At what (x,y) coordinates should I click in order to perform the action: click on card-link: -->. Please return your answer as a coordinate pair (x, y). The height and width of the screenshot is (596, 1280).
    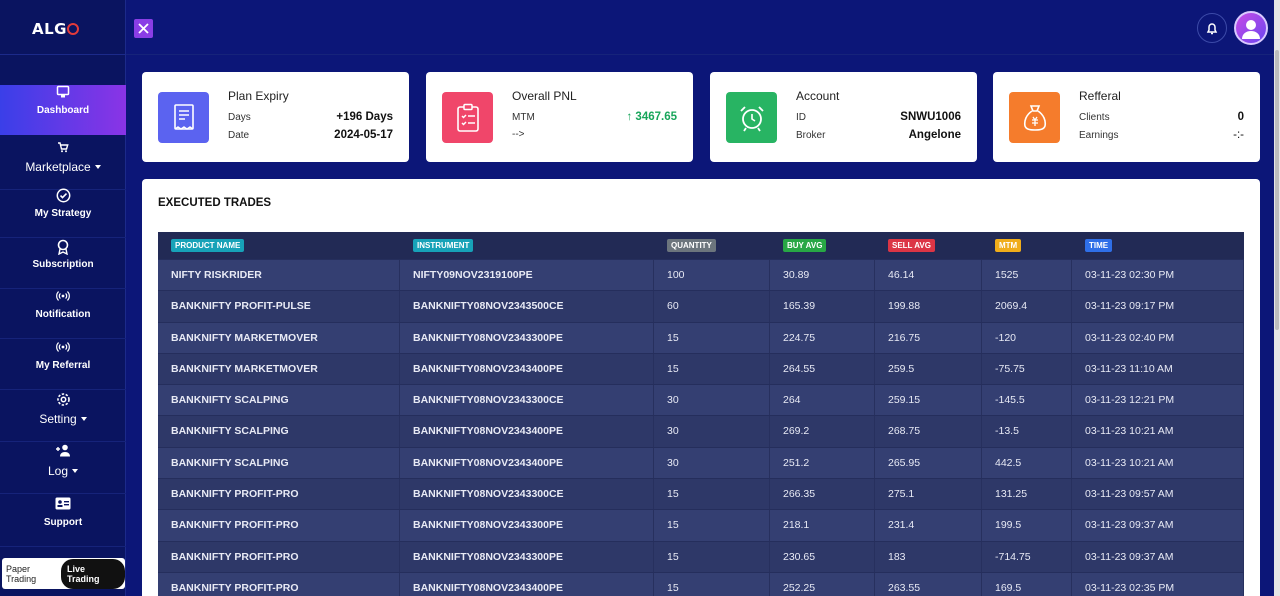
    Looking at the image, I should click on (518, 134).